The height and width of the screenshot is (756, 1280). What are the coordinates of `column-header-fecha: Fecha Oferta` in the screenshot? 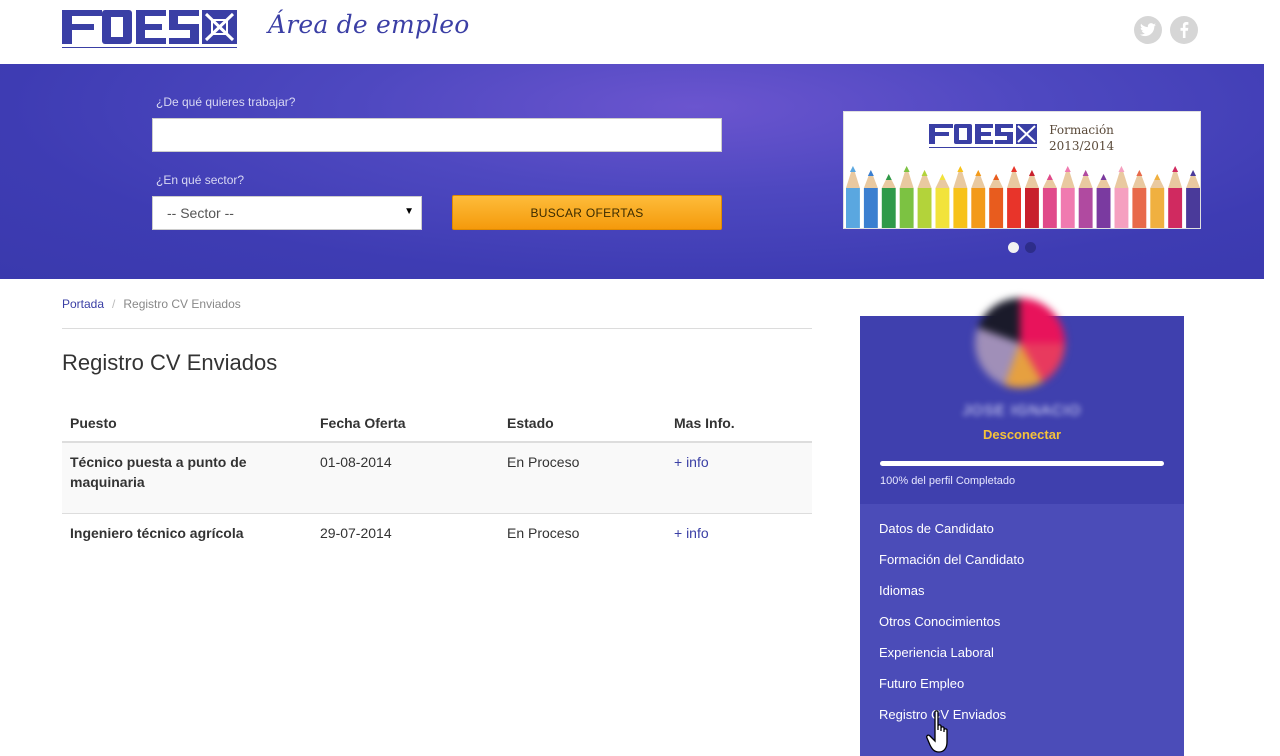 It's located at (405, 422).